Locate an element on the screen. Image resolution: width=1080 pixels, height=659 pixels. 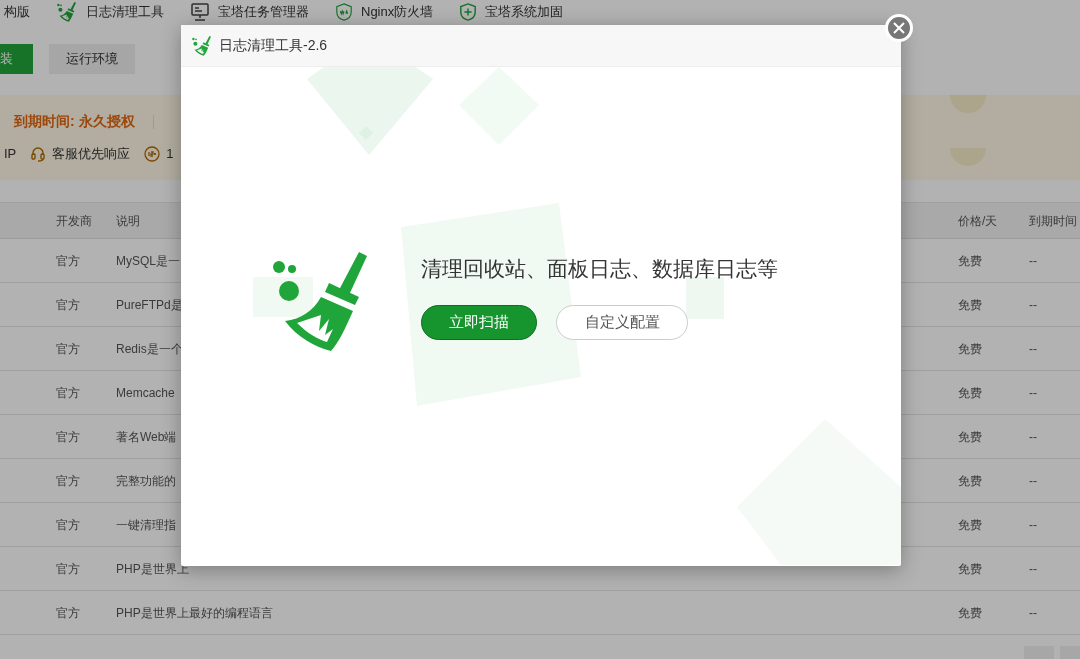
notch-decor is located at coordinates (968, 104).